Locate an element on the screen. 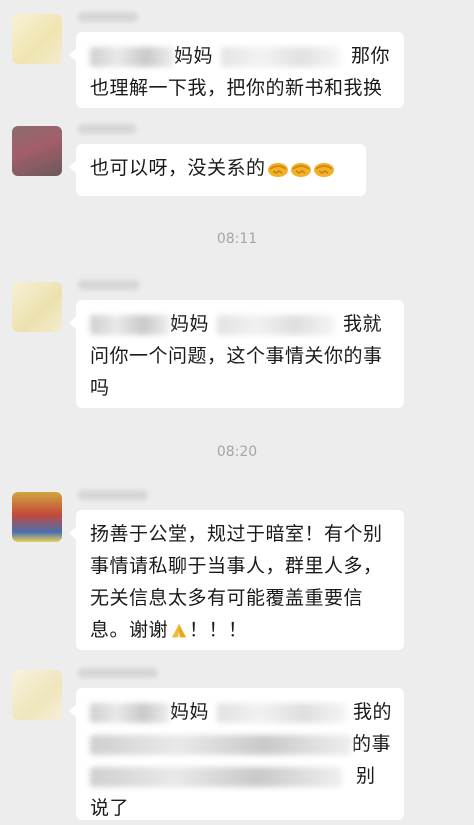 The width and height of the screenshot is (474, 825). message-bubble: 也可以呀，没关系的 is located at coordinates (217, 170).